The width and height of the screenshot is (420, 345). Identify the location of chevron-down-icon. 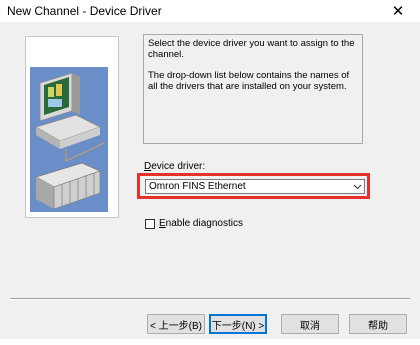
(357, 186).